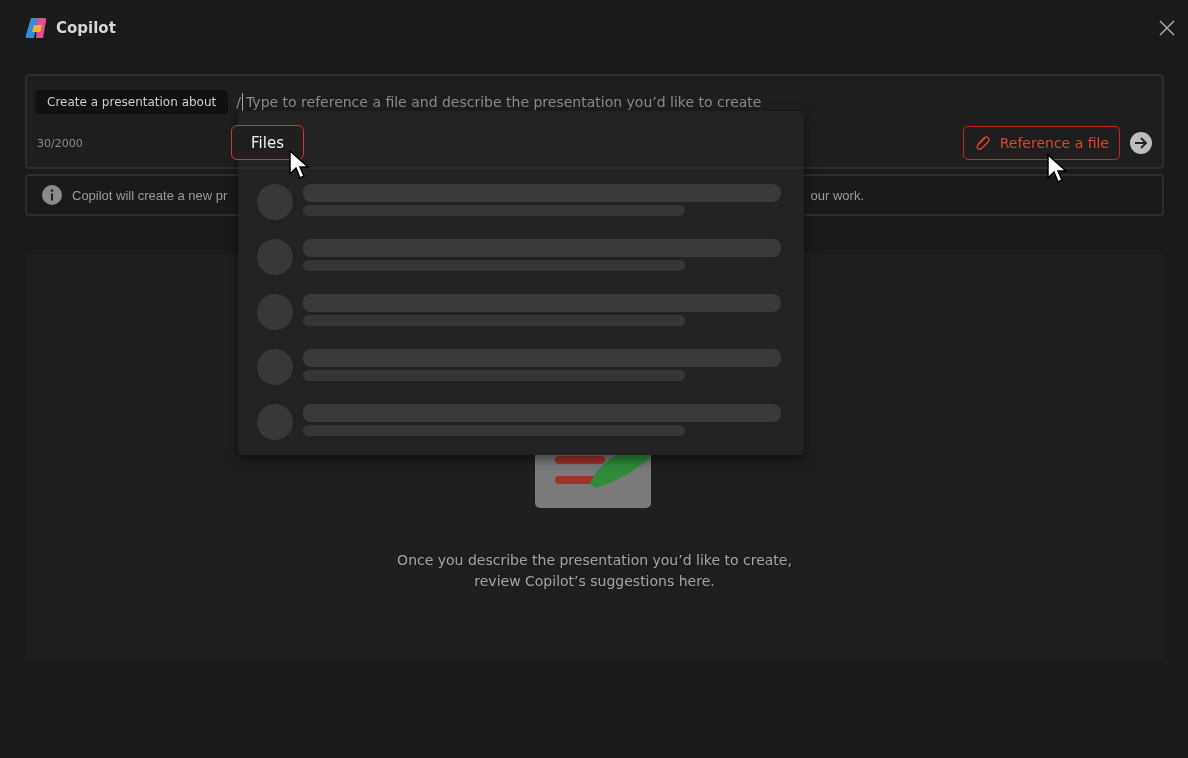  Describe the element at coordinates (60, 143) in the screenshot. I see `character-counter: 30/2000` at that location.